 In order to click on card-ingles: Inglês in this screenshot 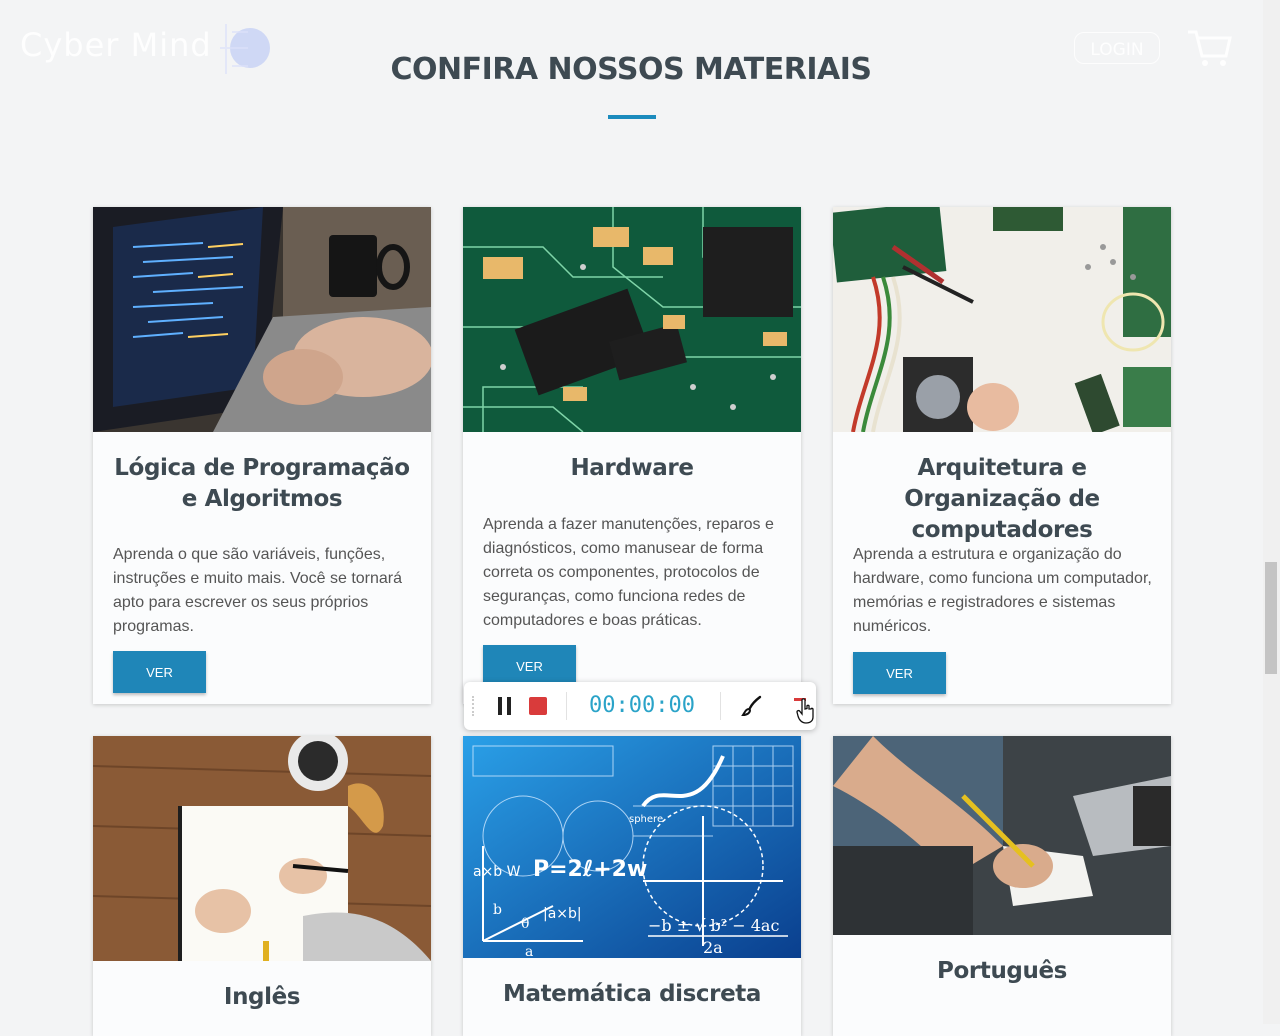, I will do `click(262, 886)`.